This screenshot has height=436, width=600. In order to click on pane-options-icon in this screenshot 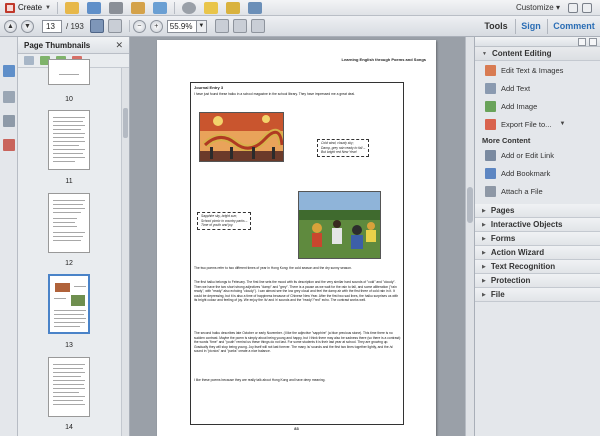, I will do `click(582, 42)`.